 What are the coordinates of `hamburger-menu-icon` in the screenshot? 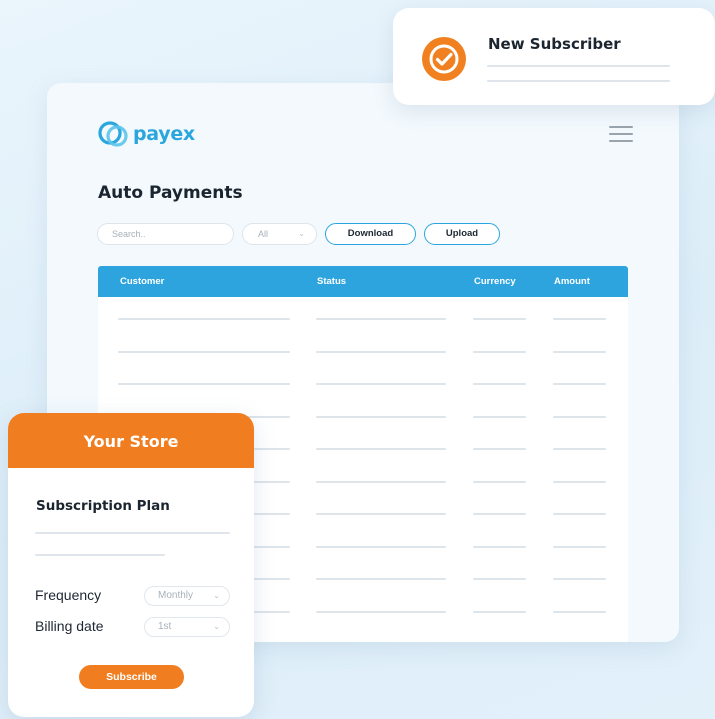 It's located at (621, 135).